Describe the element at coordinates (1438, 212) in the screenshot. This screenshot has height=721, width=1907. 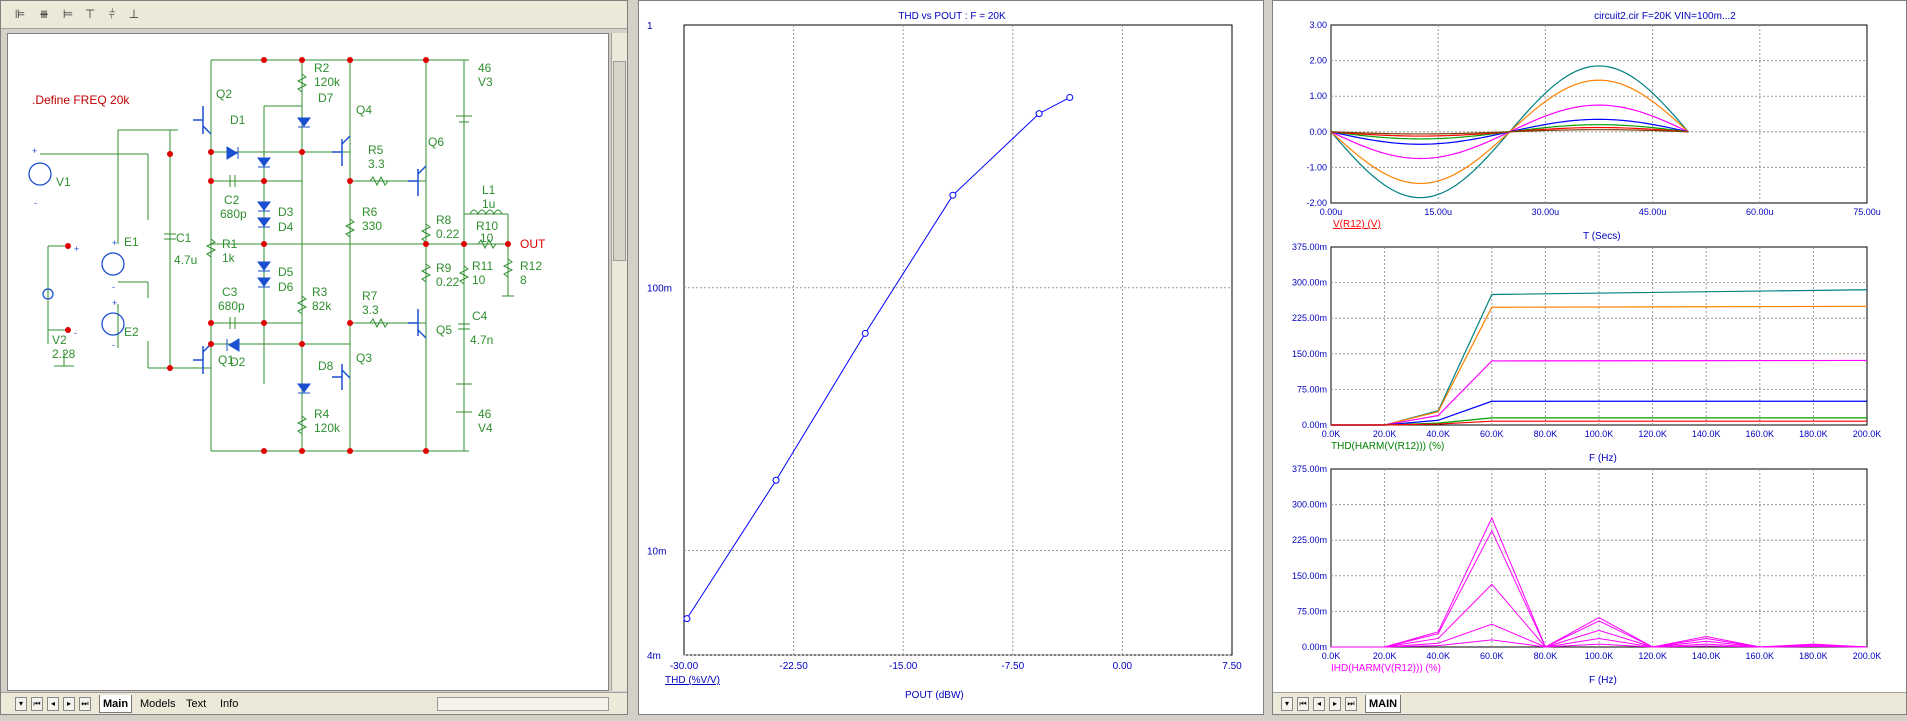
I see `x-tick-label: 15.00u` at that location.